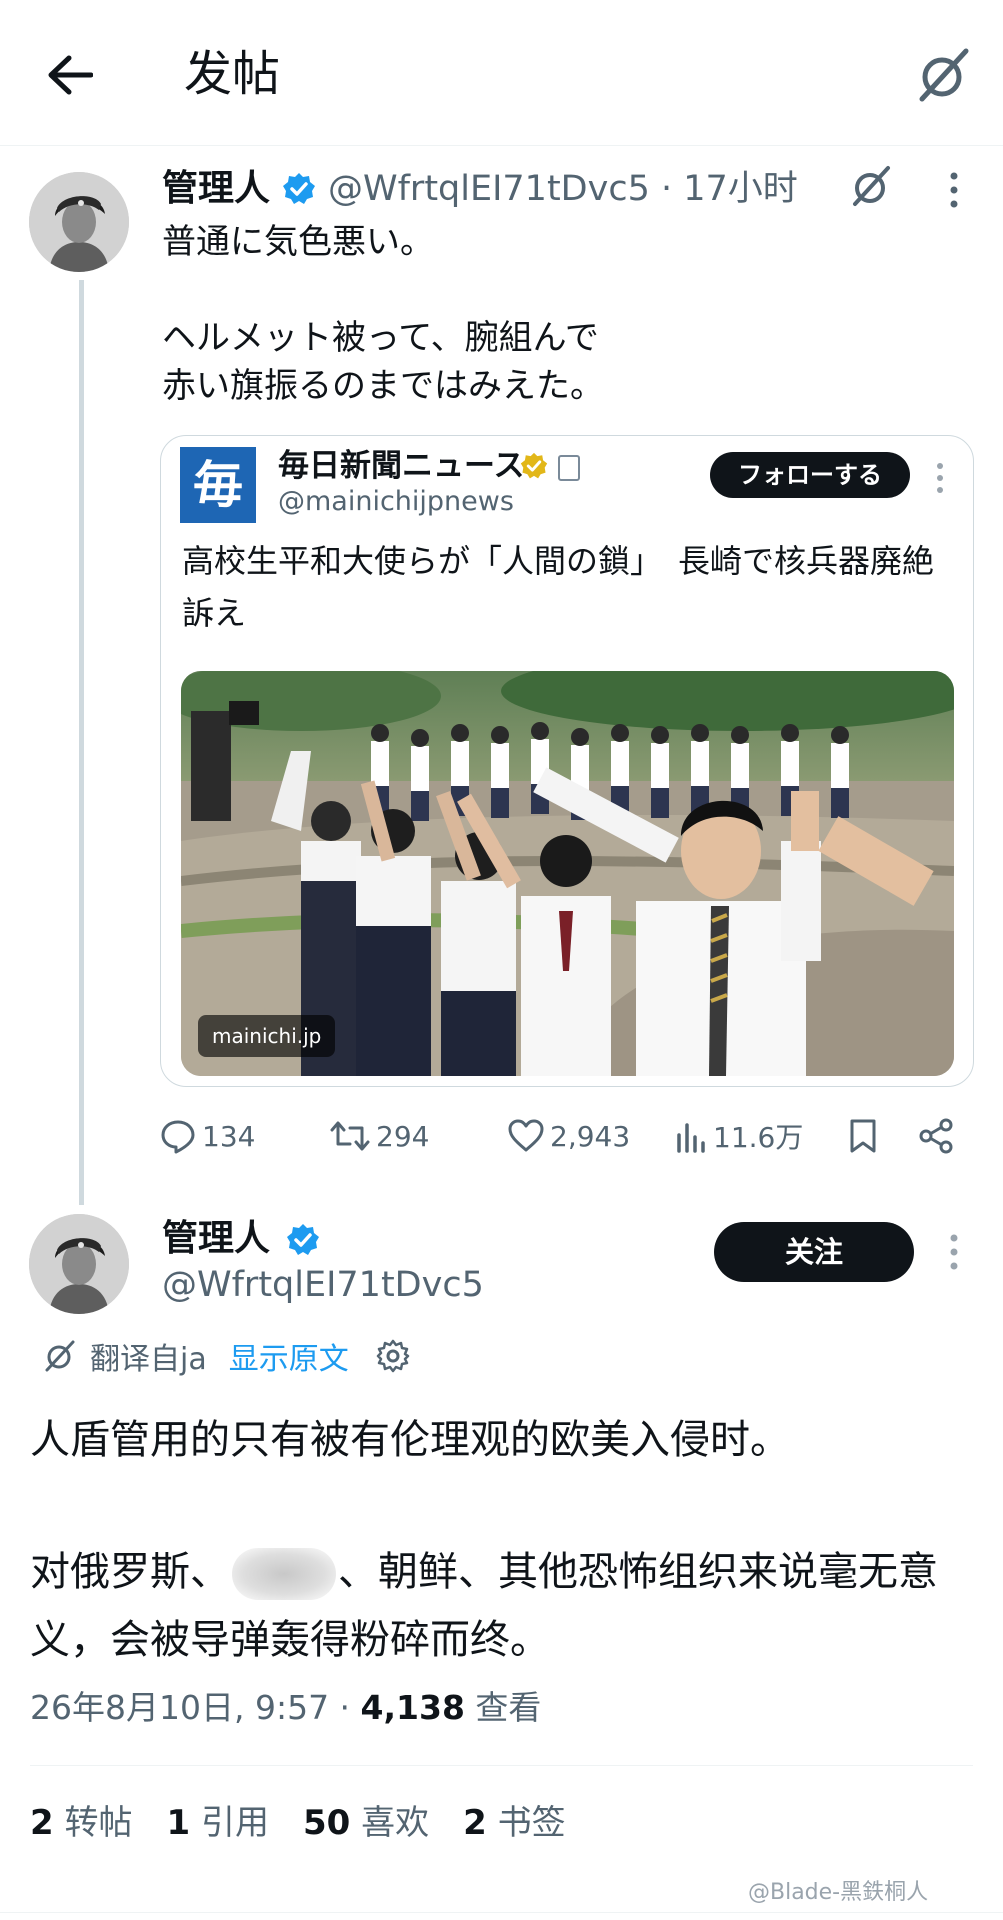  I want to click on quoted-post-text: 高校生平和大使らが「人間の鎖」 長崎で核兵器廃絶訴え, so click(558, 587).